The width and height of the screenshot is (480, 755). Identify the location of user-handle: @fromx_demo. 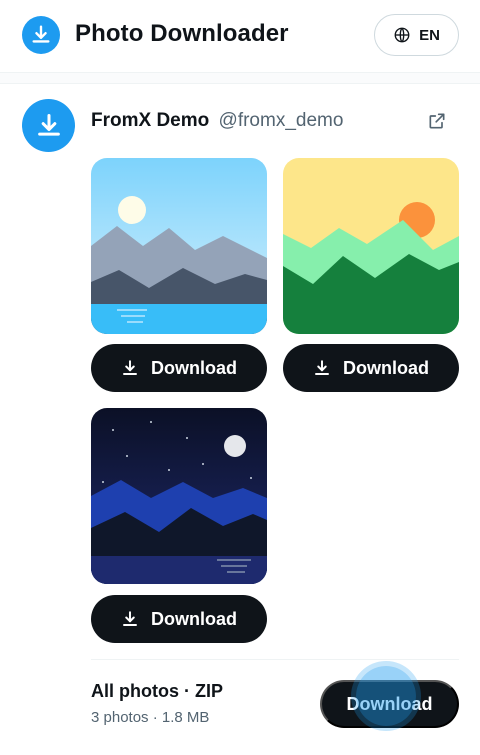
(281, 120).